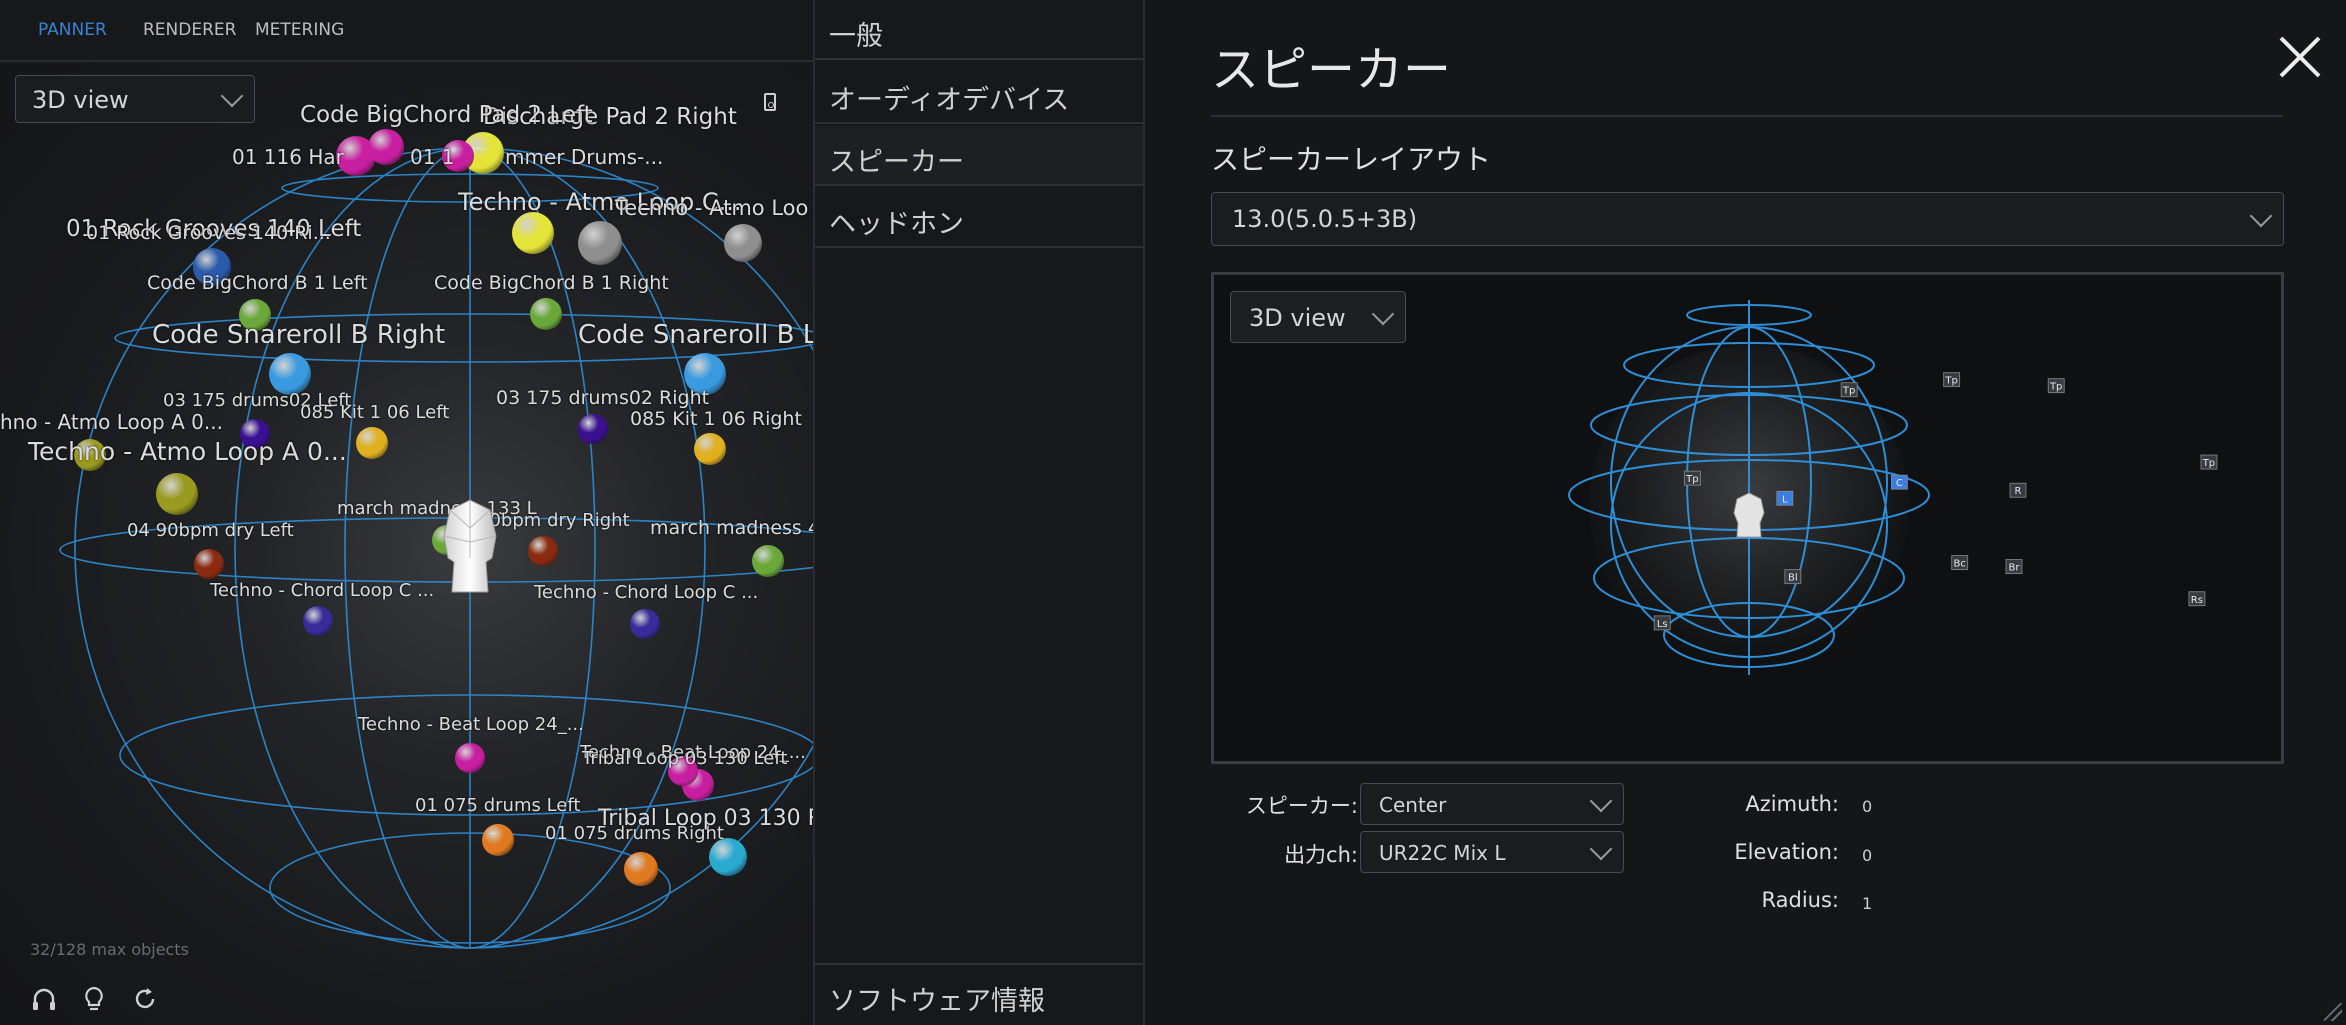 The width and height of the screenshot is (2346, 1025). Describe the element at coordinates (856, 36) in the screenshot. I see `nav-item-label: 一般` at that location.